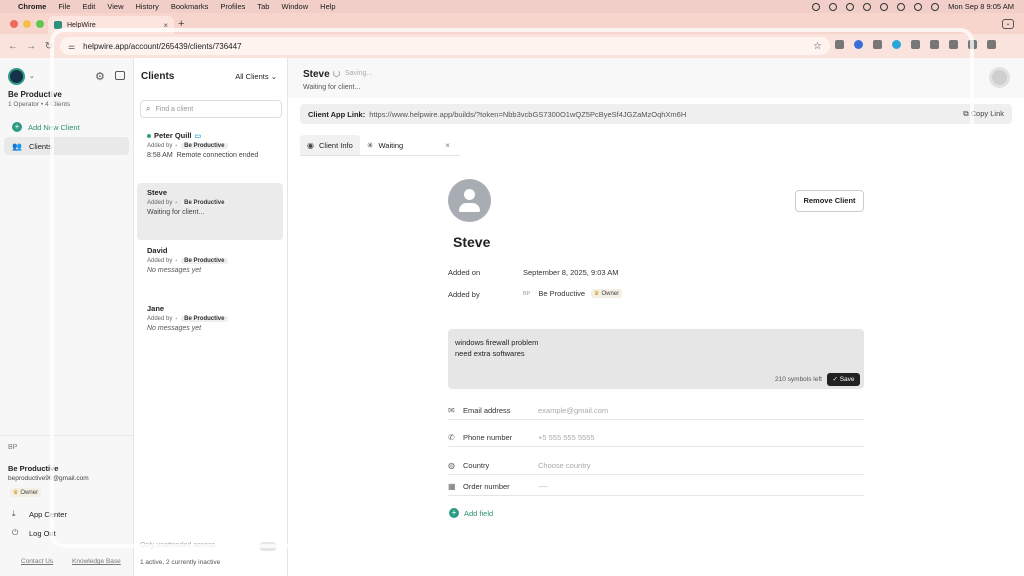  What do you see at coordinates (972, 44) in the screenshot?
I see `profile-avatar-icon` at bounding box center [972, 44].